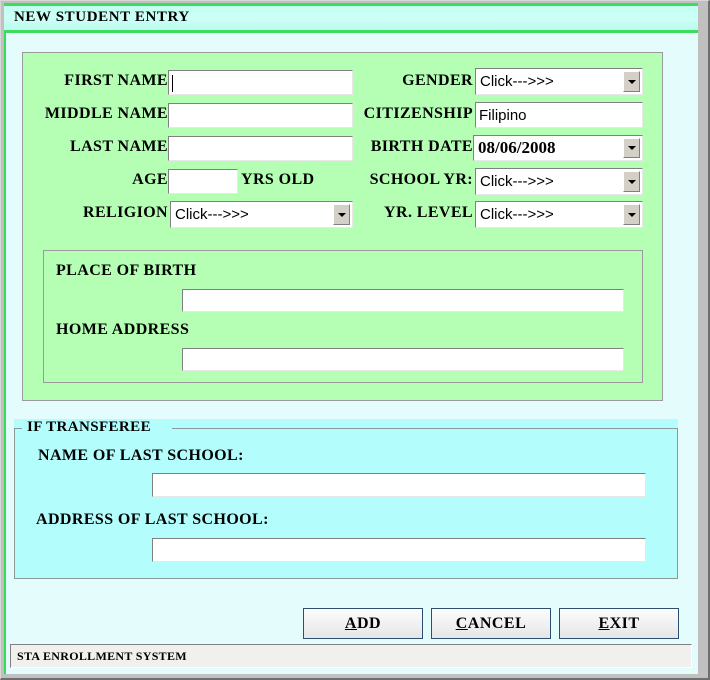 This screenshot has height=680, width=710. Describe the element at coordinates (517, 81) in the screenshot. I see `gender-value: Click--->>>` at that location.